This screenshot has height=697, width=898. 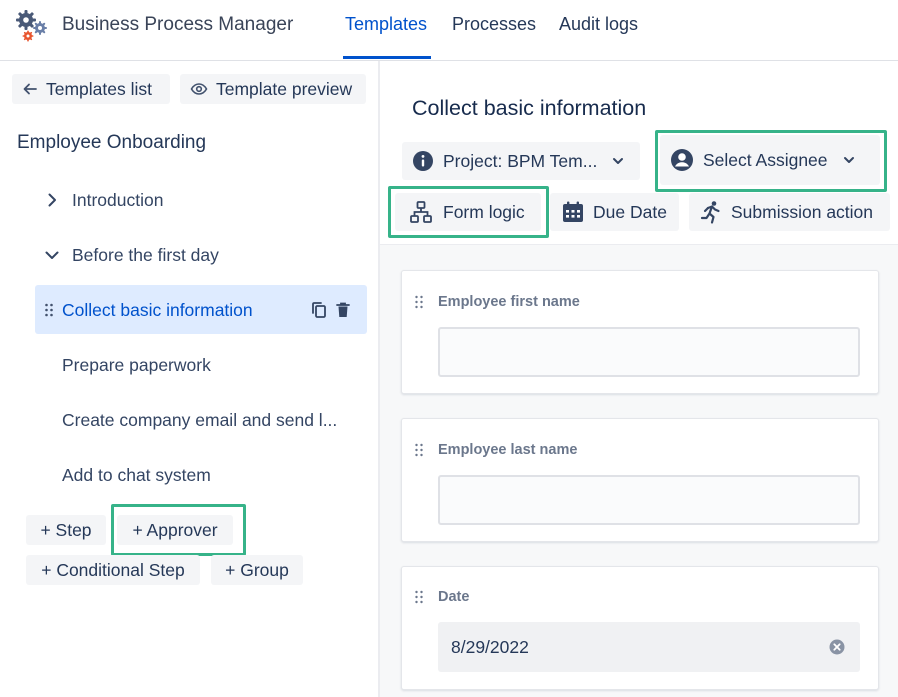 I want to click on add-approver-button: + Approver, so click(x=175, y=530).